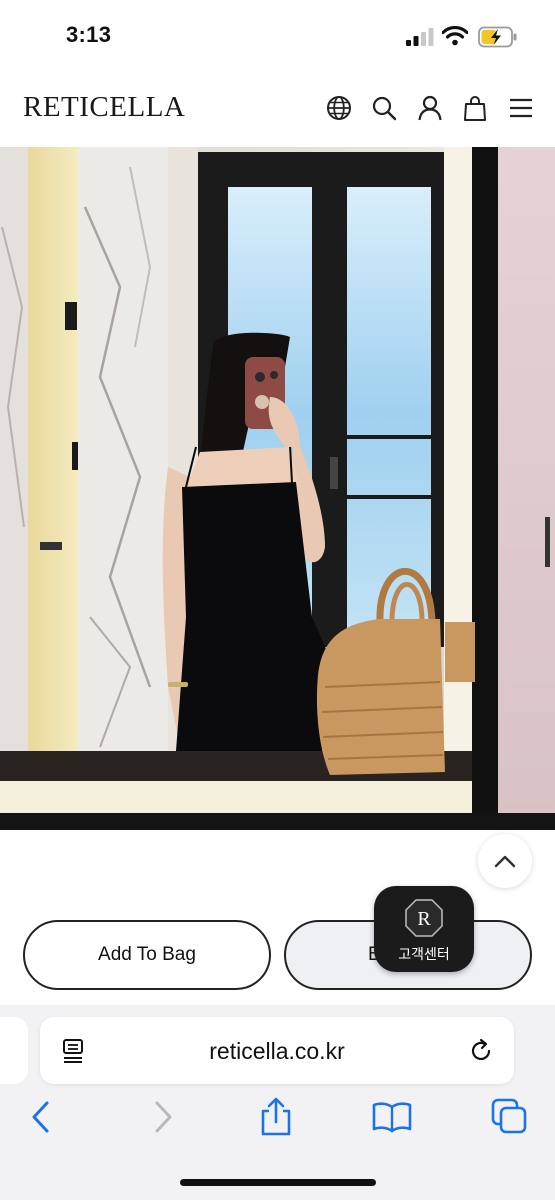 This screenshot has height=1200, width=555. What do you see at coordinates (339, 108) in the screenshot?
I see `globe-icon` at bounding box center [339, 108].